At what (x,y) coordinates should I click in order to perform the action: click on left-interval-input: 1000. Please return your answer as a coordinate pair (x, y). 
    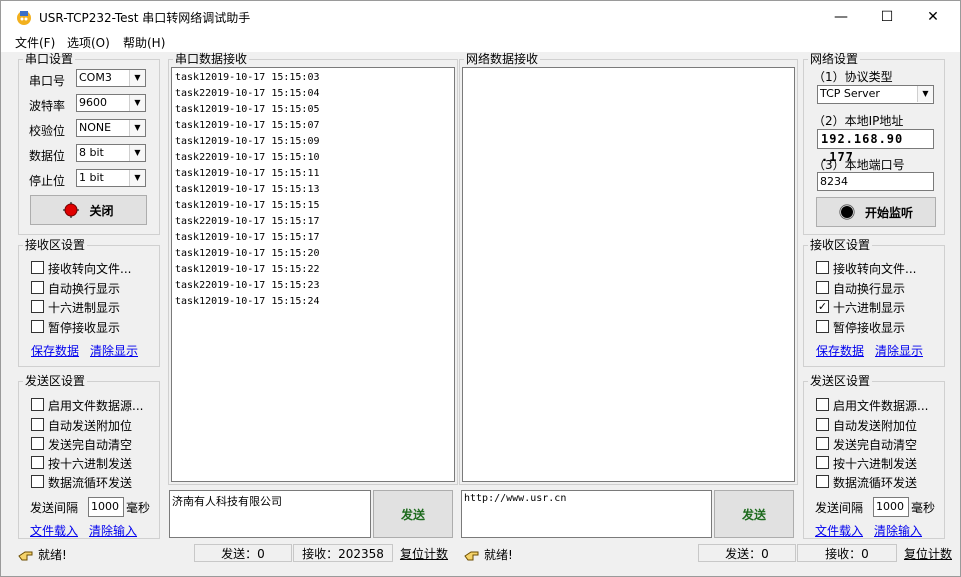
    Looking at the image, I should click on (106, 507).